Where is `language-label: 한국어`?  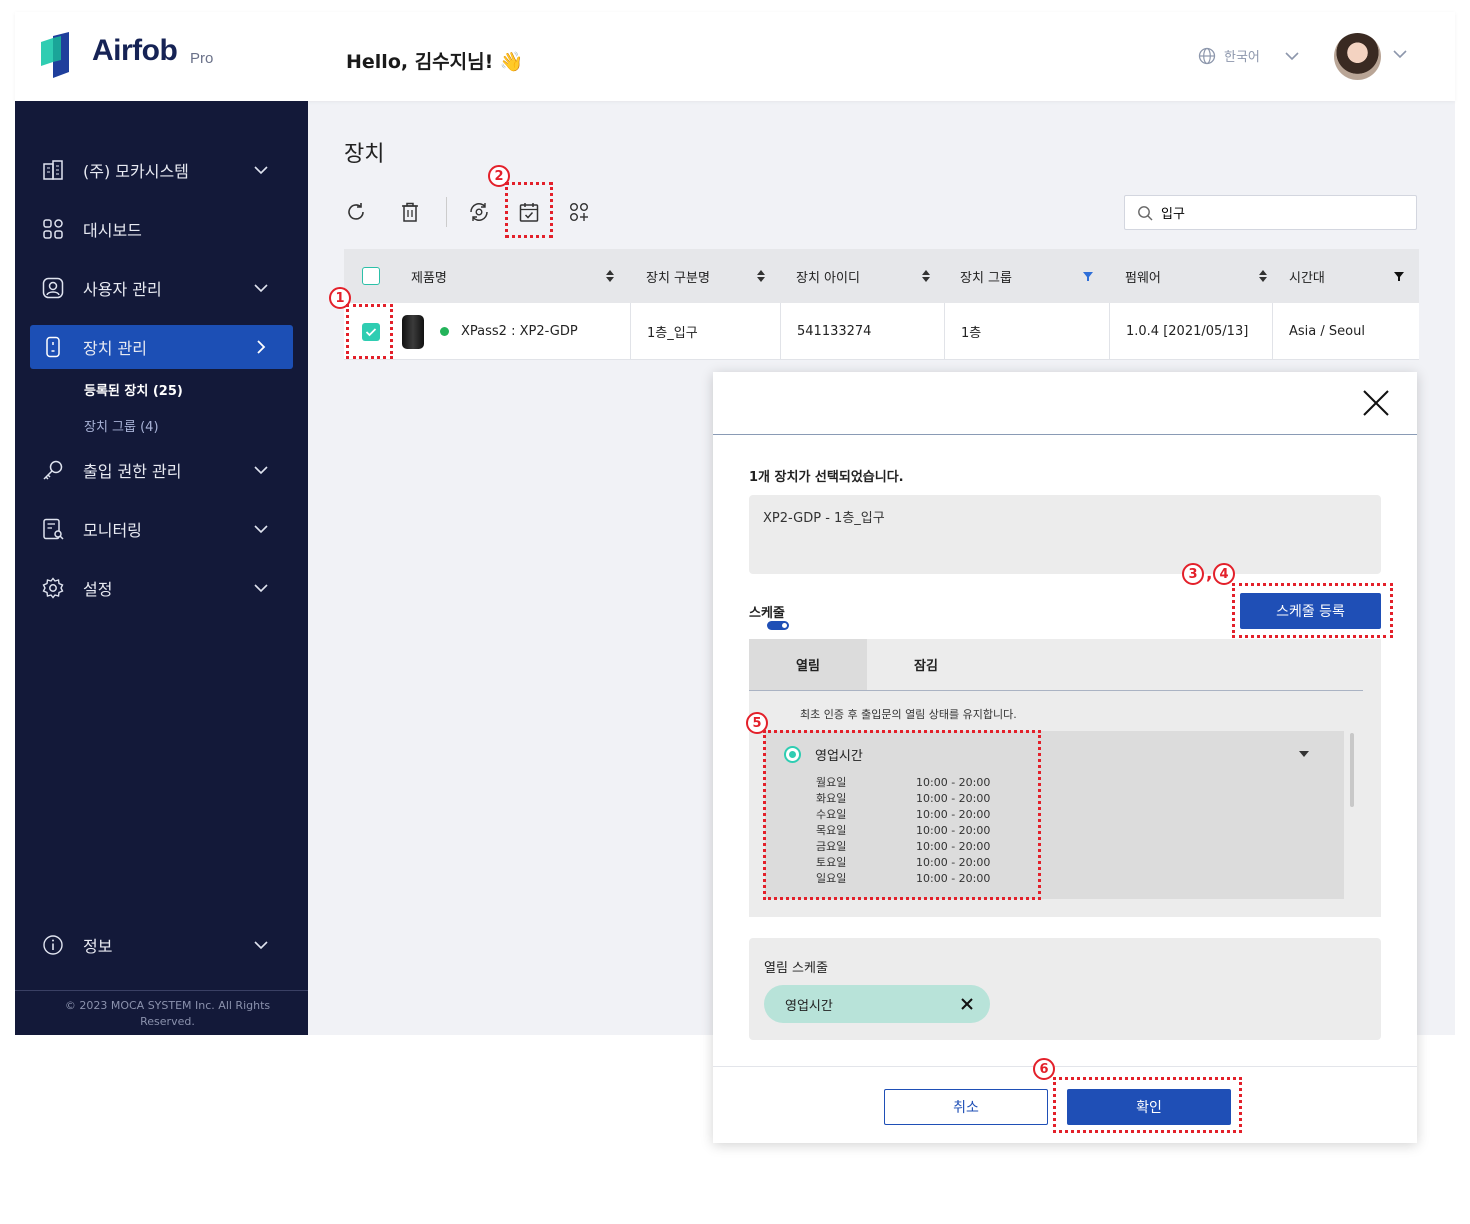 language-label: 한국어 is located at coordinates (1242, 57).